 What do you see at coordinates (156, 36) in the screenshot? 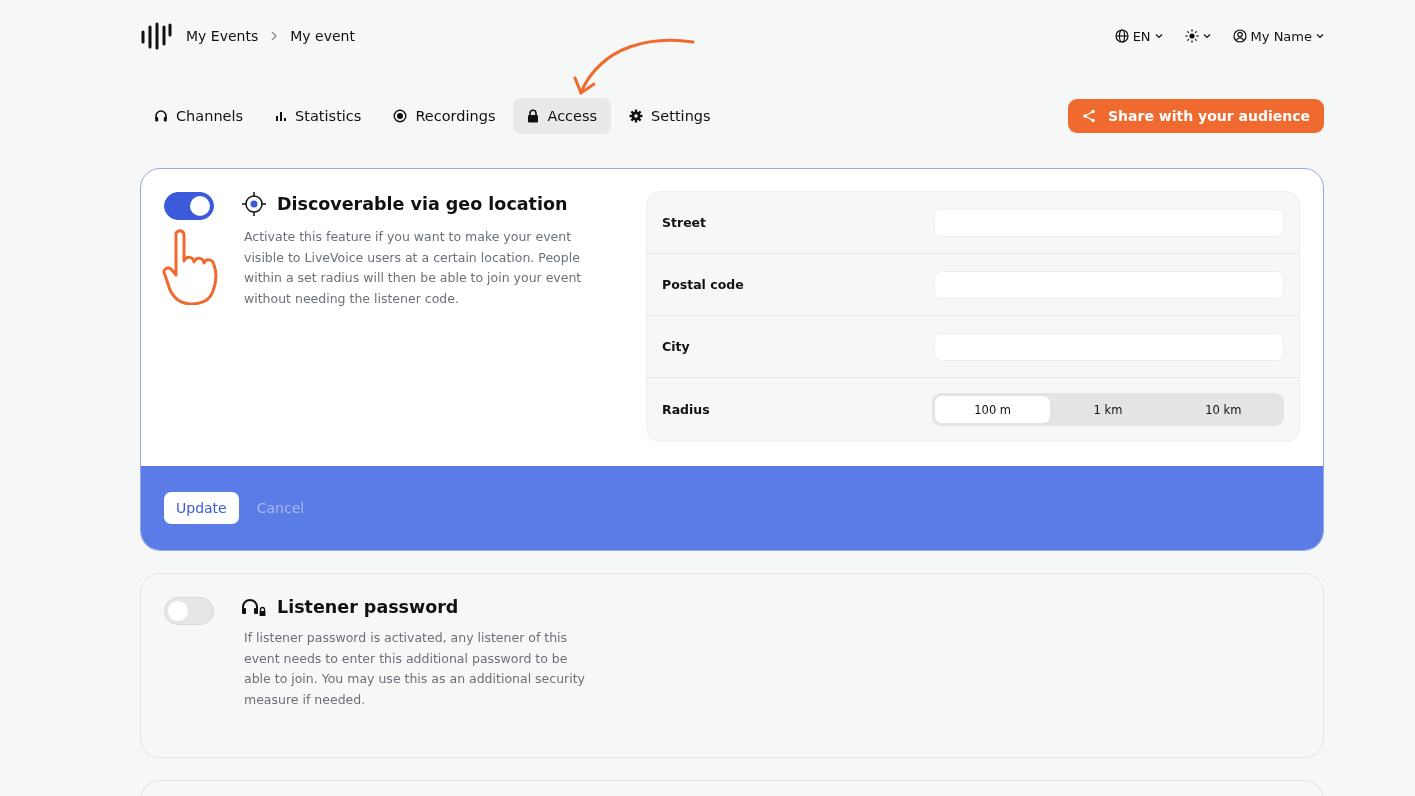
I see `logo-icon` at bounding box center [156, 36].